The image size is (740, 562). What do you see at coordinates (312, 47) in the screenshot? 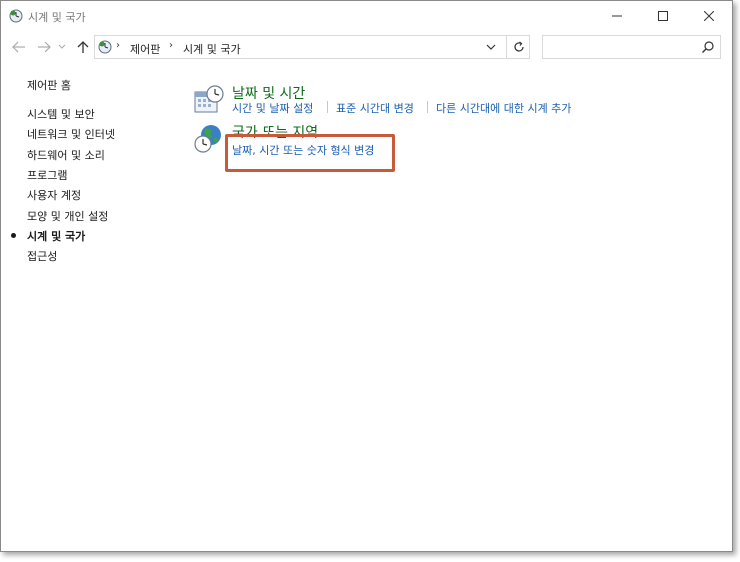
I see `address-bar: › 제어판 › 시계 및 국가` at bounding box center [312, 47].